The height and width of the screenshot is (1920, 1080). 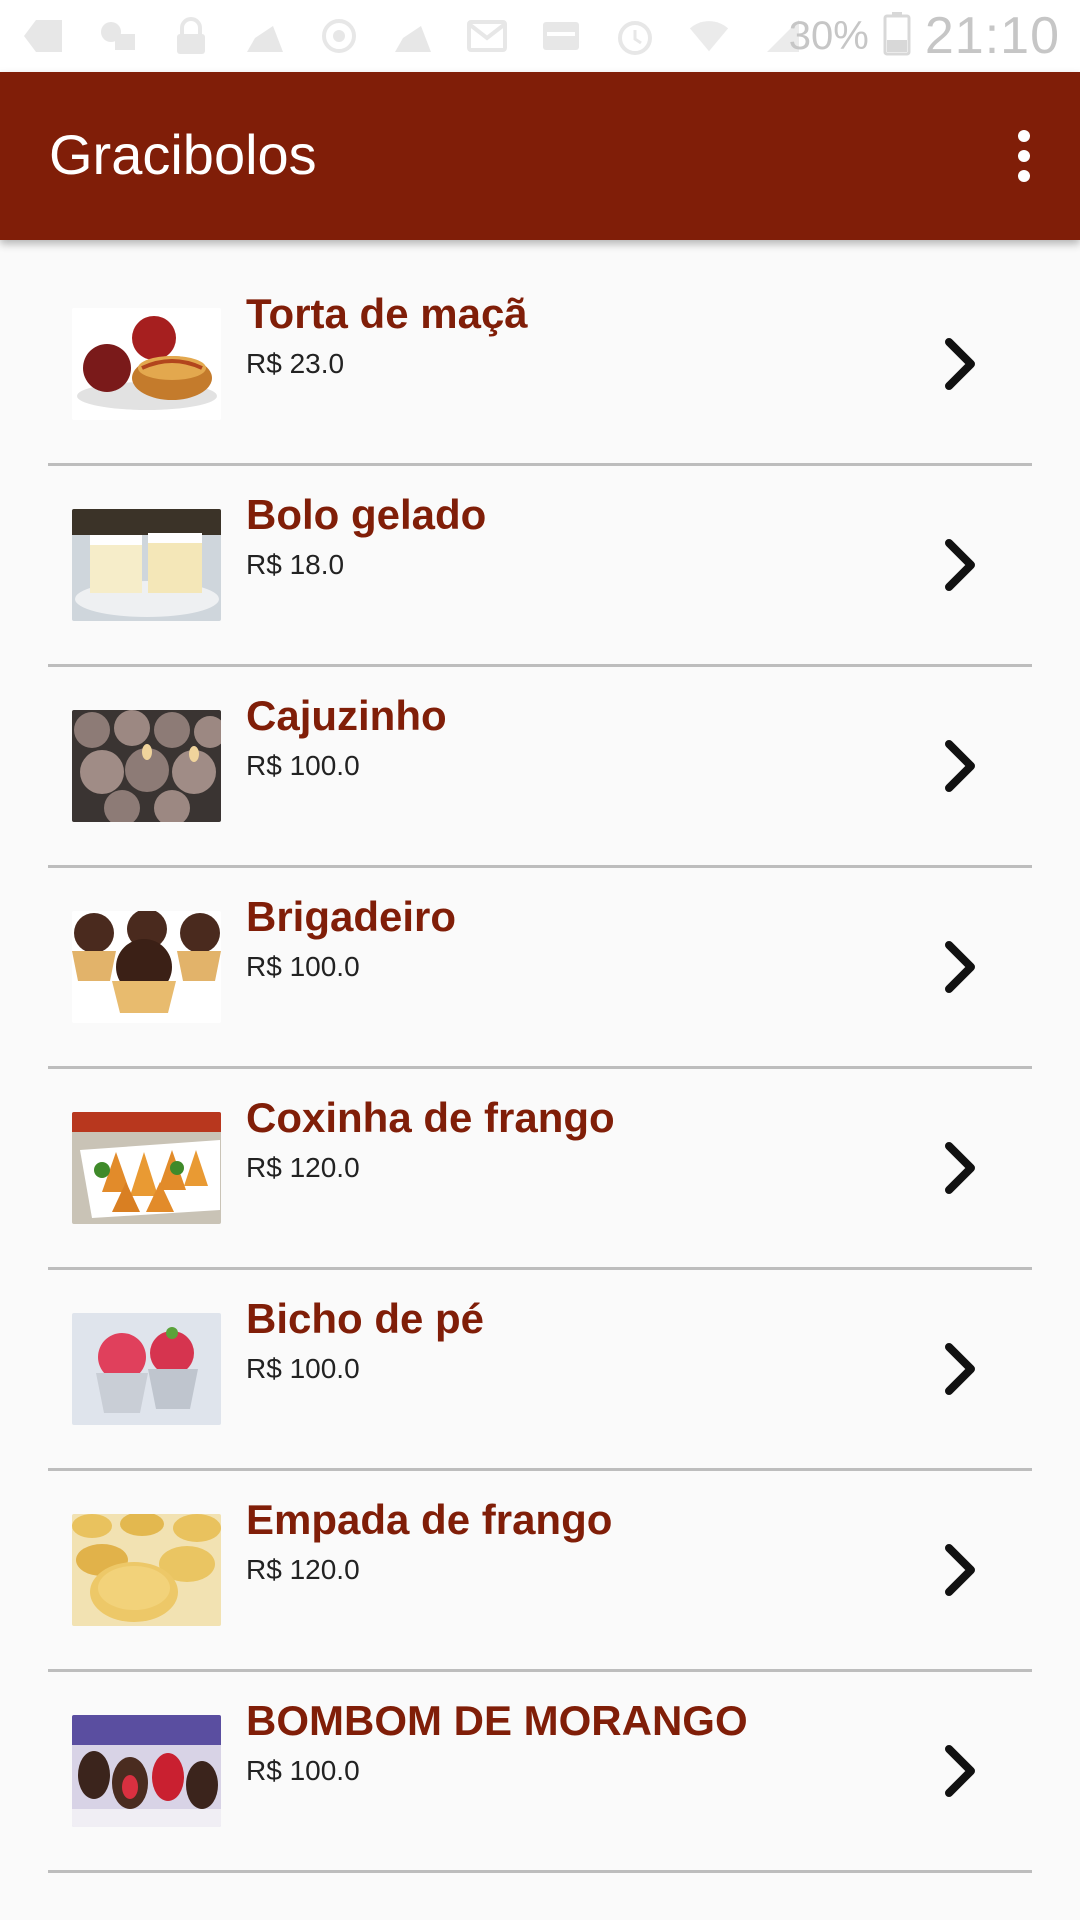 What do you see at coordinates (146, 1570) in the screenshot?
I see `empada-photo` at bounding box center [146, 1570].